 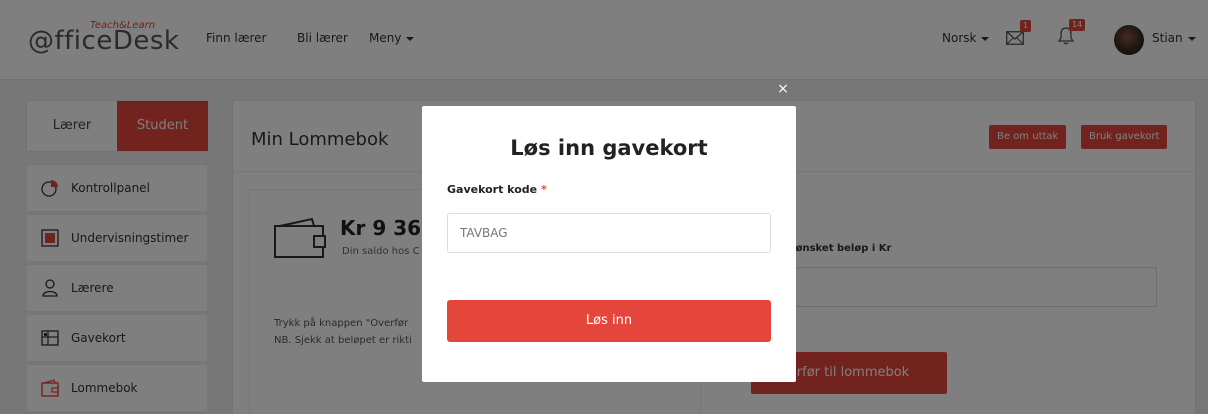 What do you see at coordinates (609, 148) in the screenshot?
I see `modal-title: Løs inn gavekort` at bounding box center [609, 148].